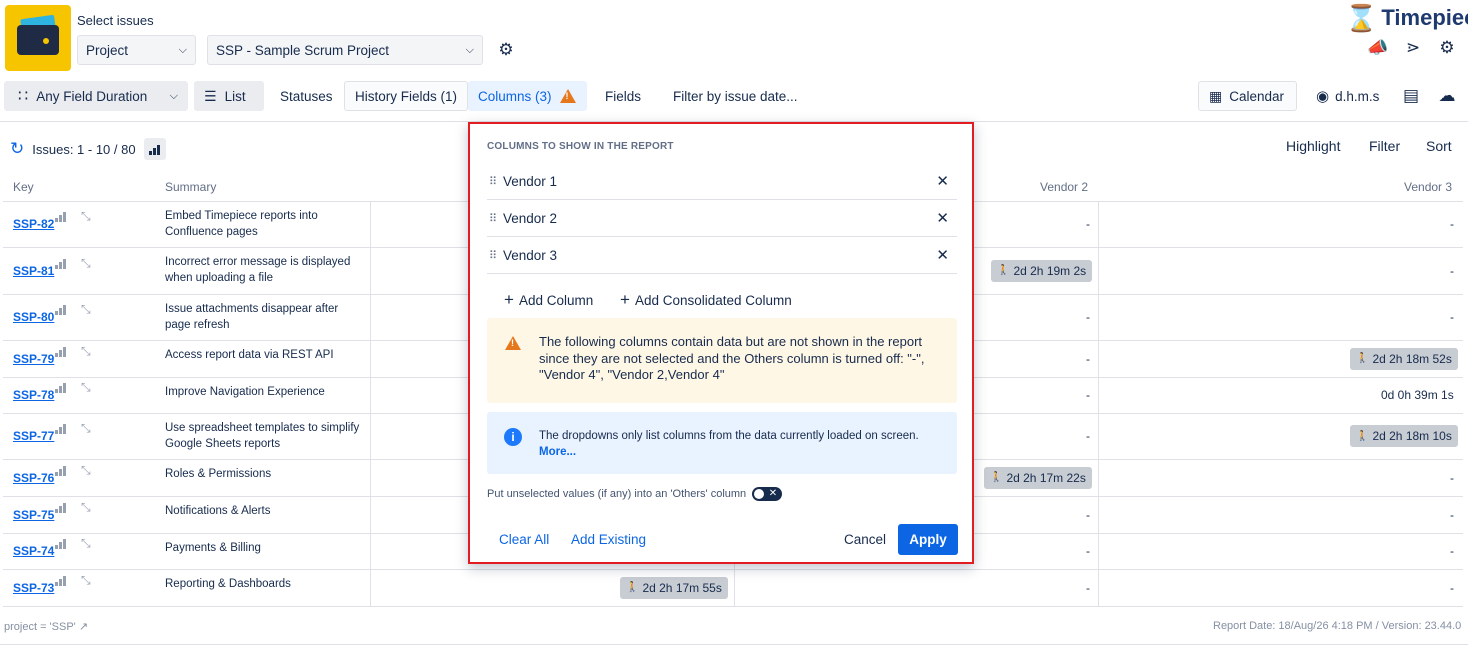 The height and width of the screenshot is (646, 1468). What do you see at coordinates (556, 300) in the screenshot?
I see `add-column-label: Add Column` at bounding box center [556, 300].